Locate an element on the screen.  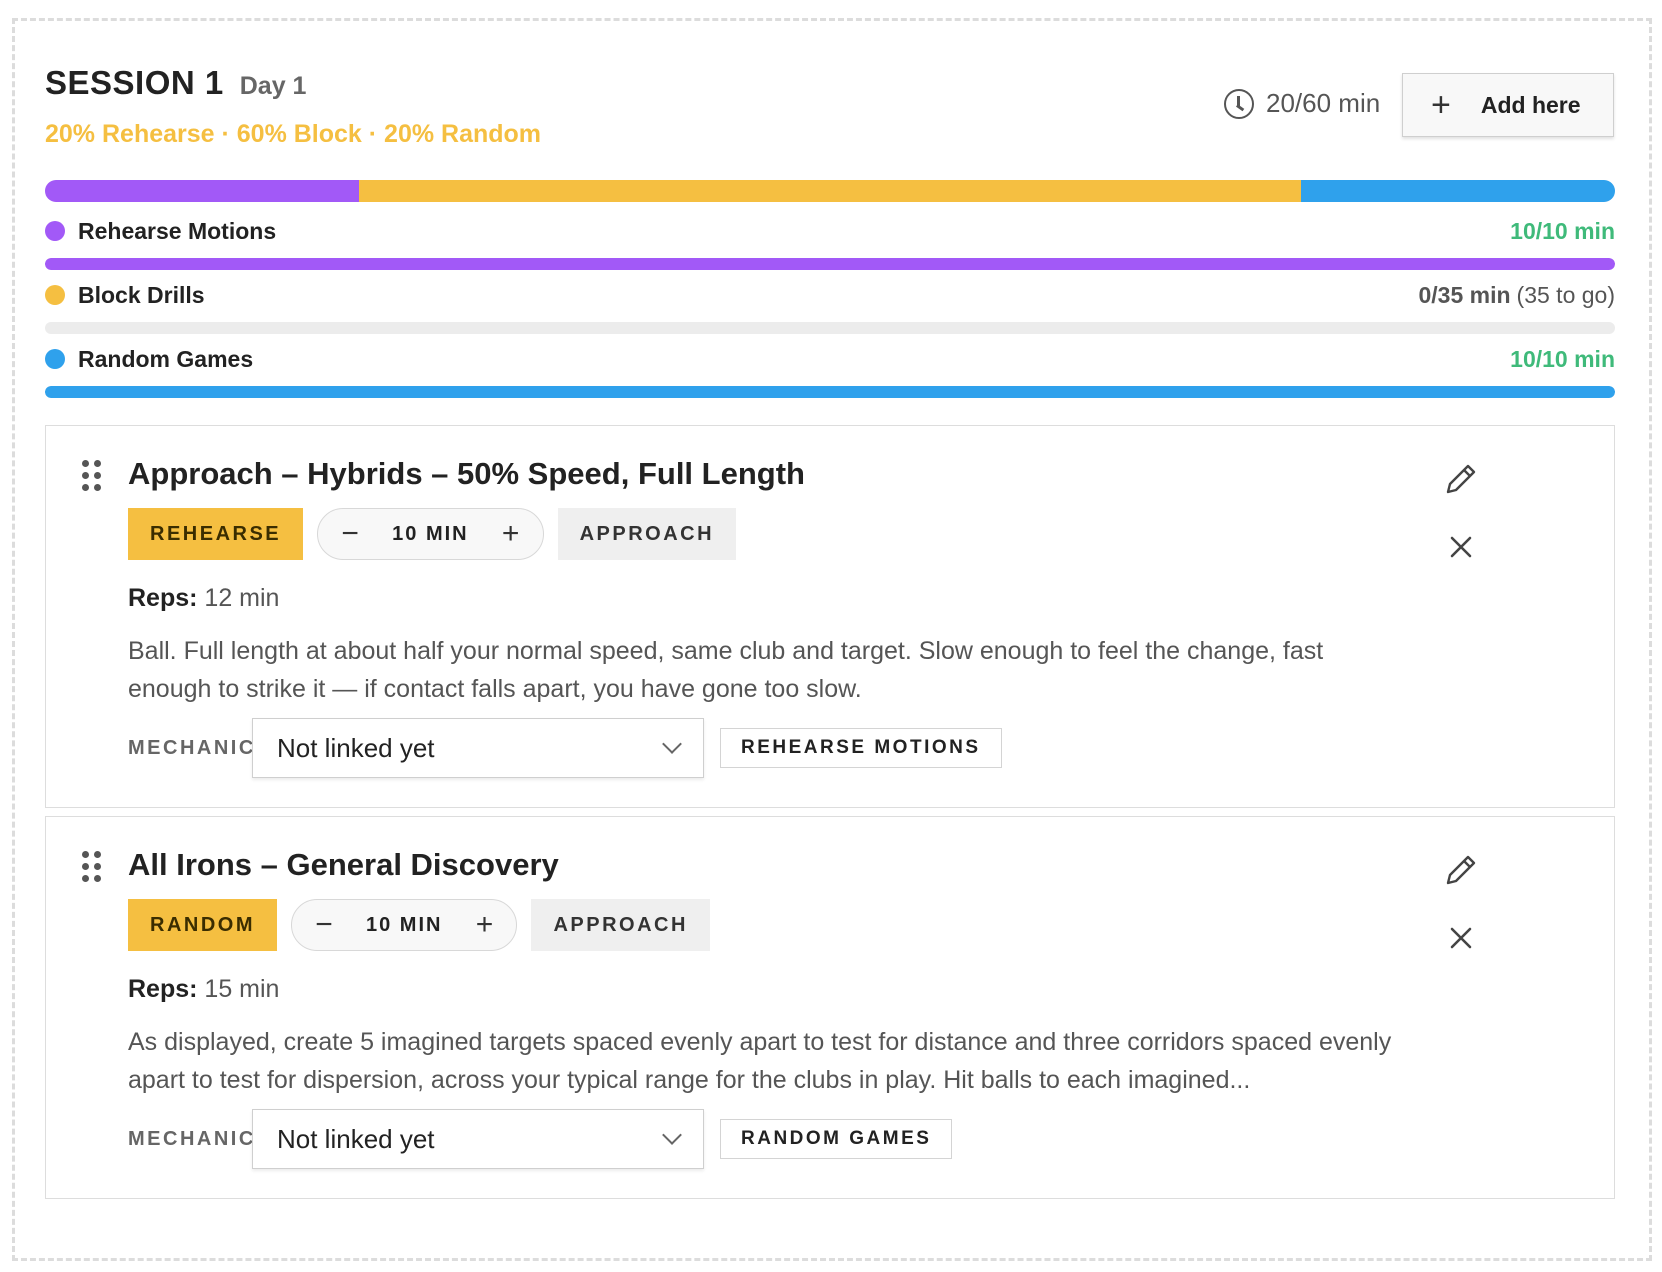
reps-value: 12 min is located at coordinates (242, 598).